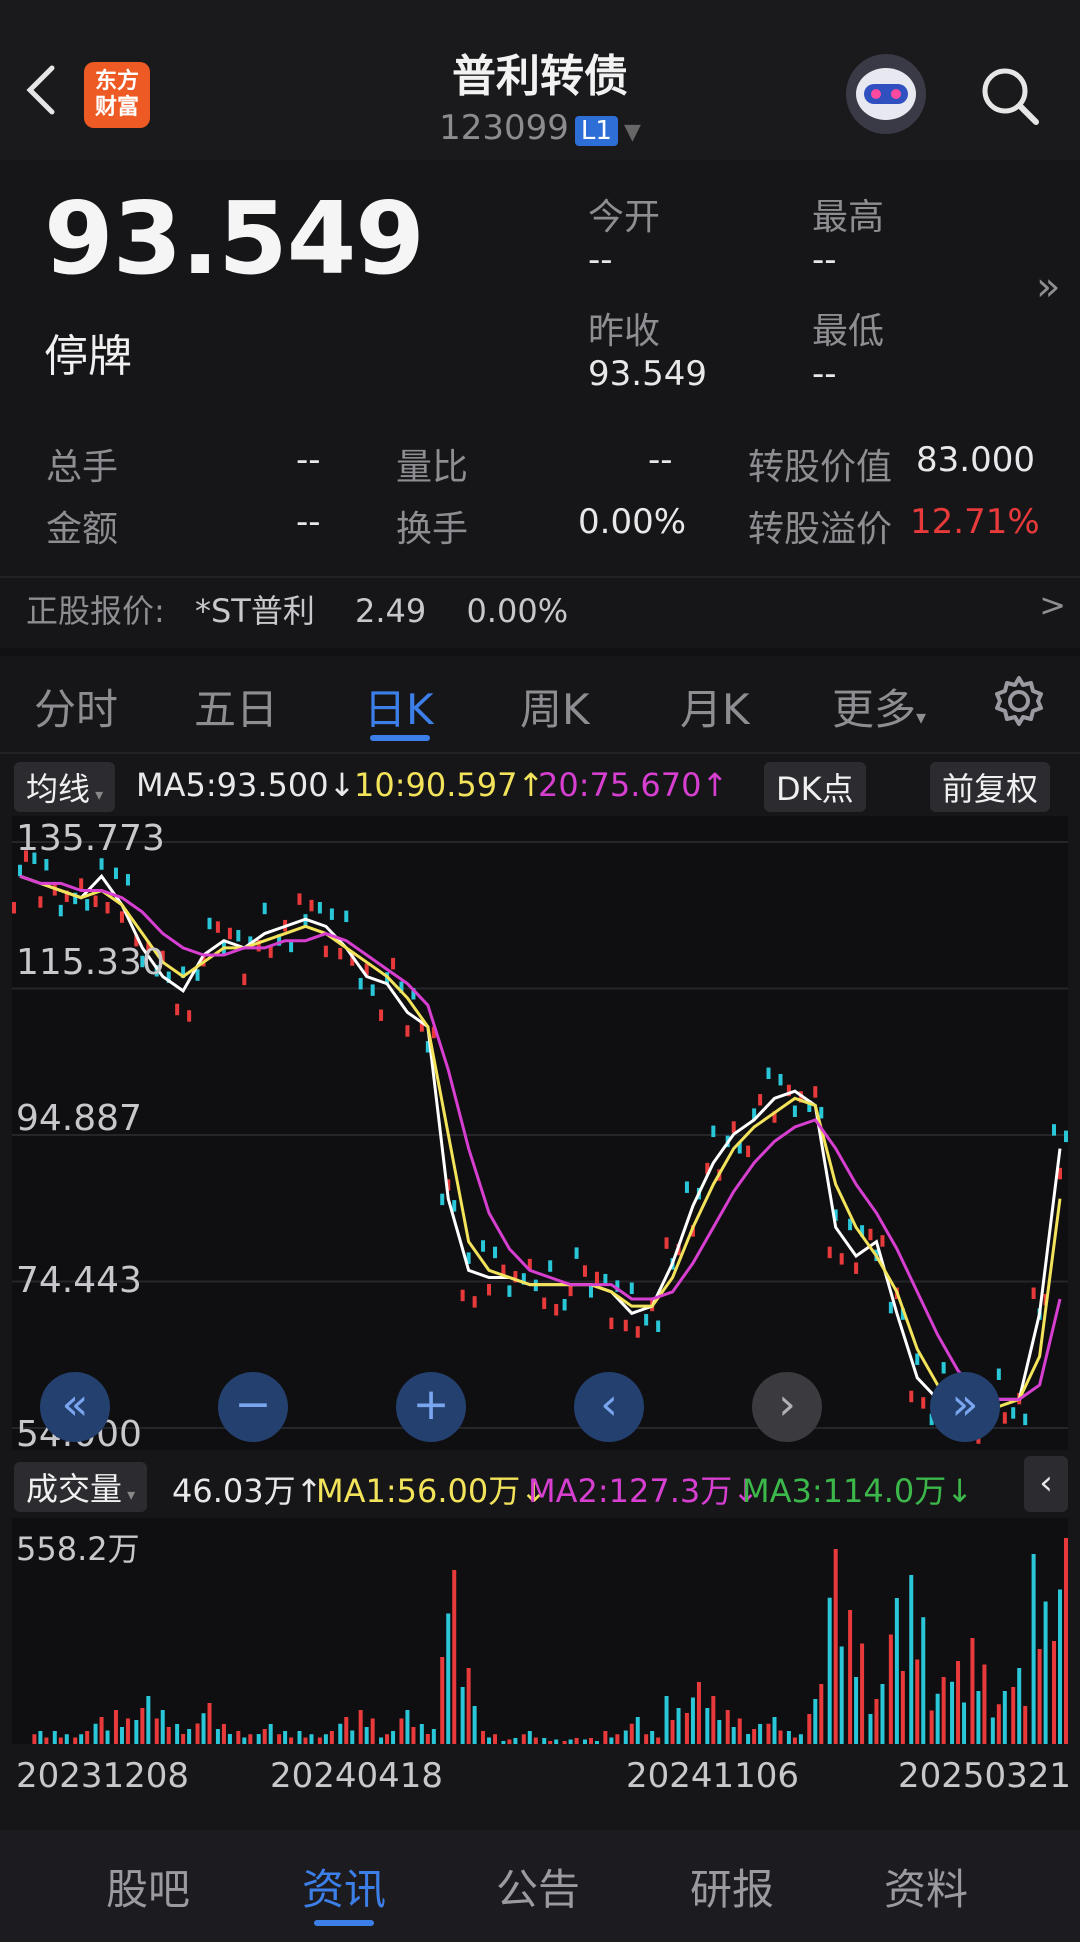  What do you see at coordinates (926, 1886) in the screenshot?
I see `bottom-tab-profile: 资料` at bounding box center [926, 1886].